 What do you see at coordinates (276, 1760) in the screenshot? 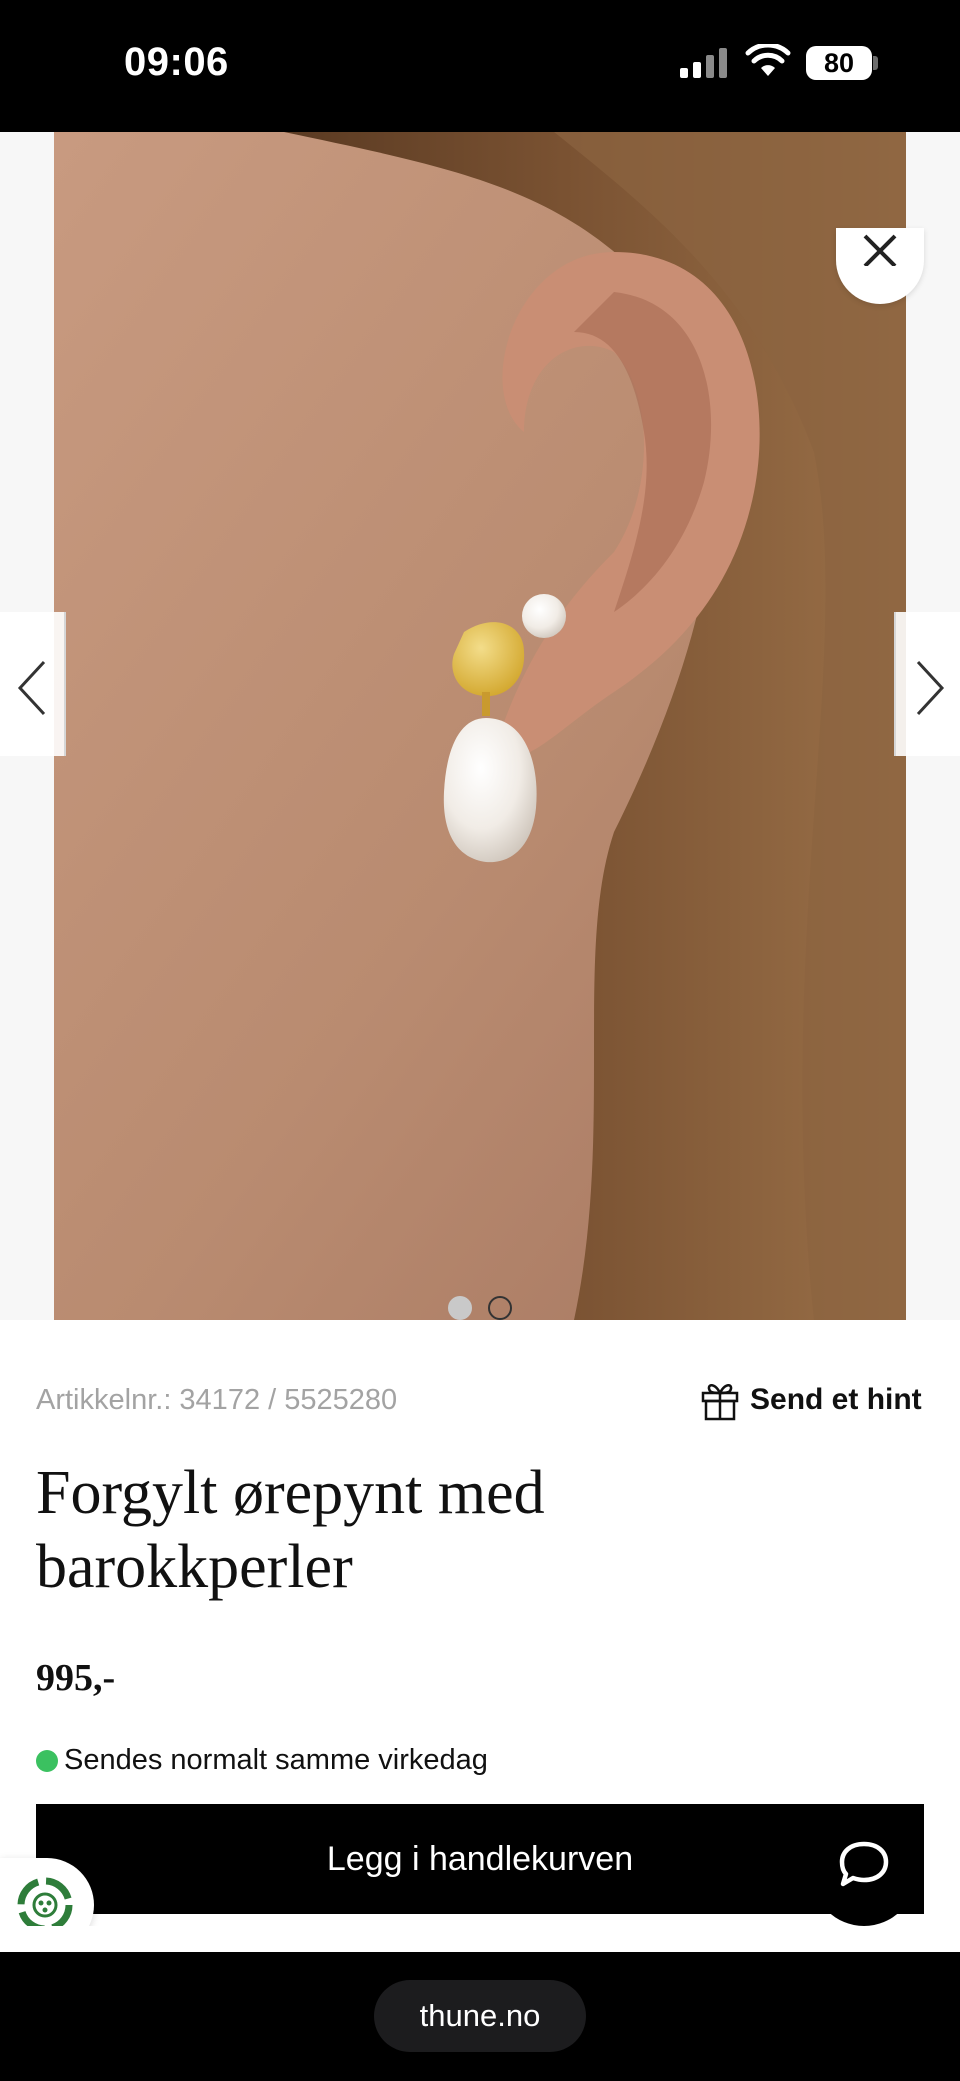
I see `stock-status-text: Sendes normalt samme virkedag` at bounding box center [276, 1760].